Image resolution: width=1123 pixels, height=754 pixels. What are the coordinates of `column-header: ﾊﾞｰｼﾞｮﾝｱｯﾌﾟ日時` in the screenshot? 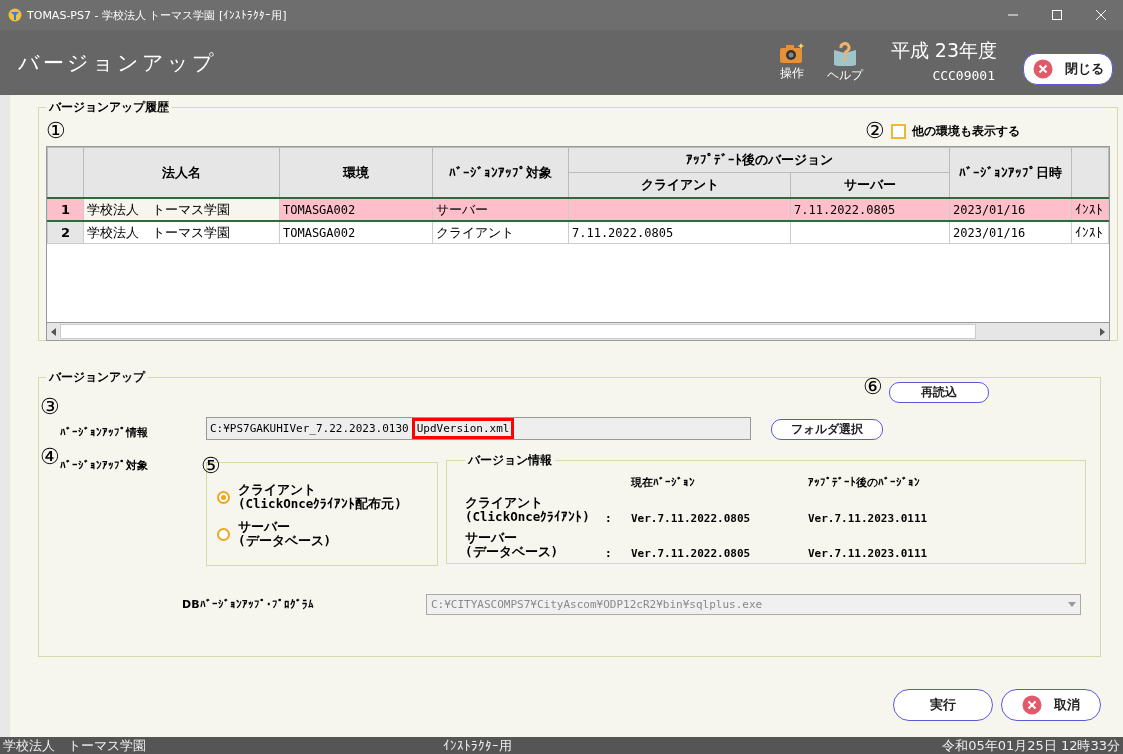 It's located at (1010, 172).